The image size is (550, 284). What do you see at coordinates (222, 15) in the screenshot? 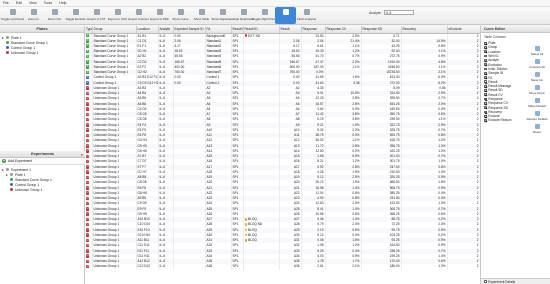
I see `toolbar-button-show-replicates: Show Replicates` at bounding box center [222, 15].